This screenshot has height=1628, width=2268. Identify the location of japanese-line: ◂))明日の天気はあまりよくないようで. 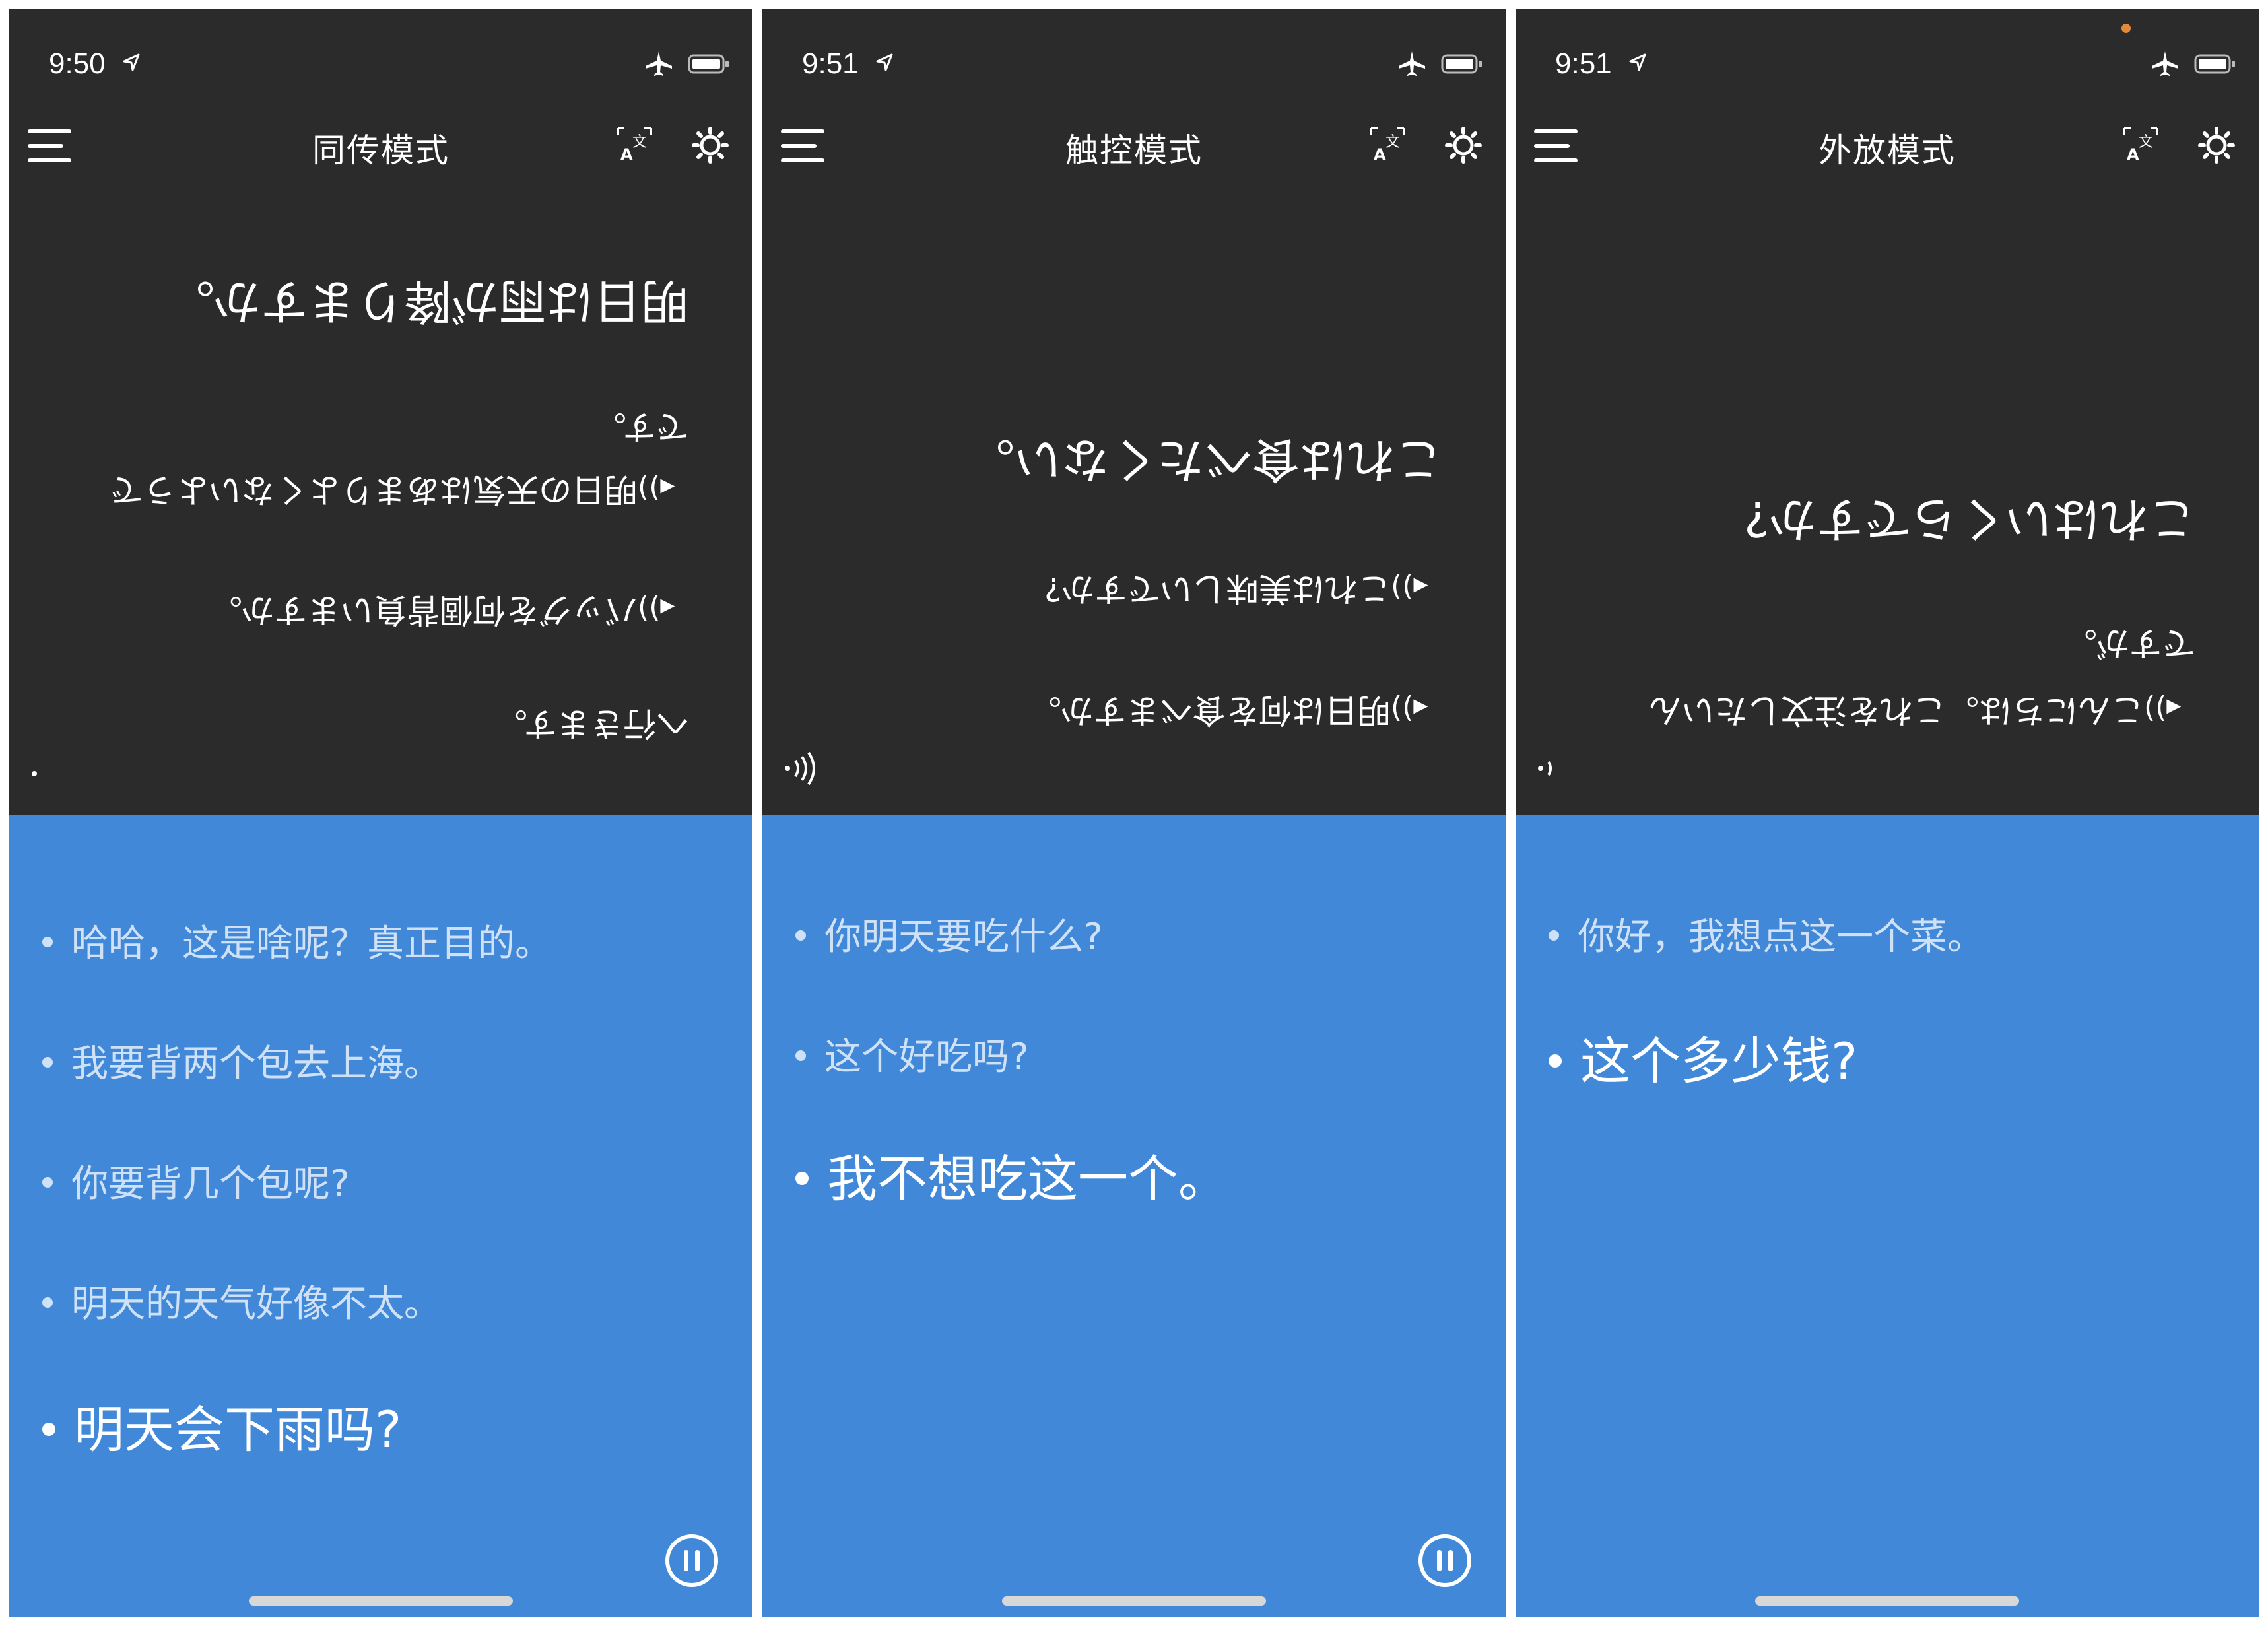
(392, 490).